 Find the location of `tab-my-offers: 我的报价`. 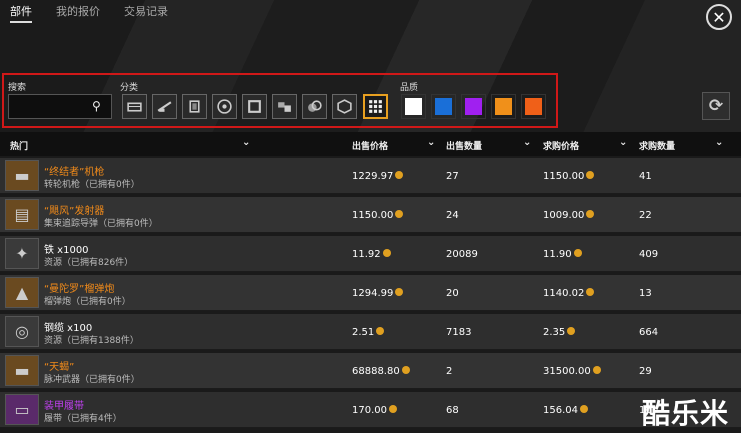

tab-my-offers: 我的报价 is located at coordinates (78, 12).